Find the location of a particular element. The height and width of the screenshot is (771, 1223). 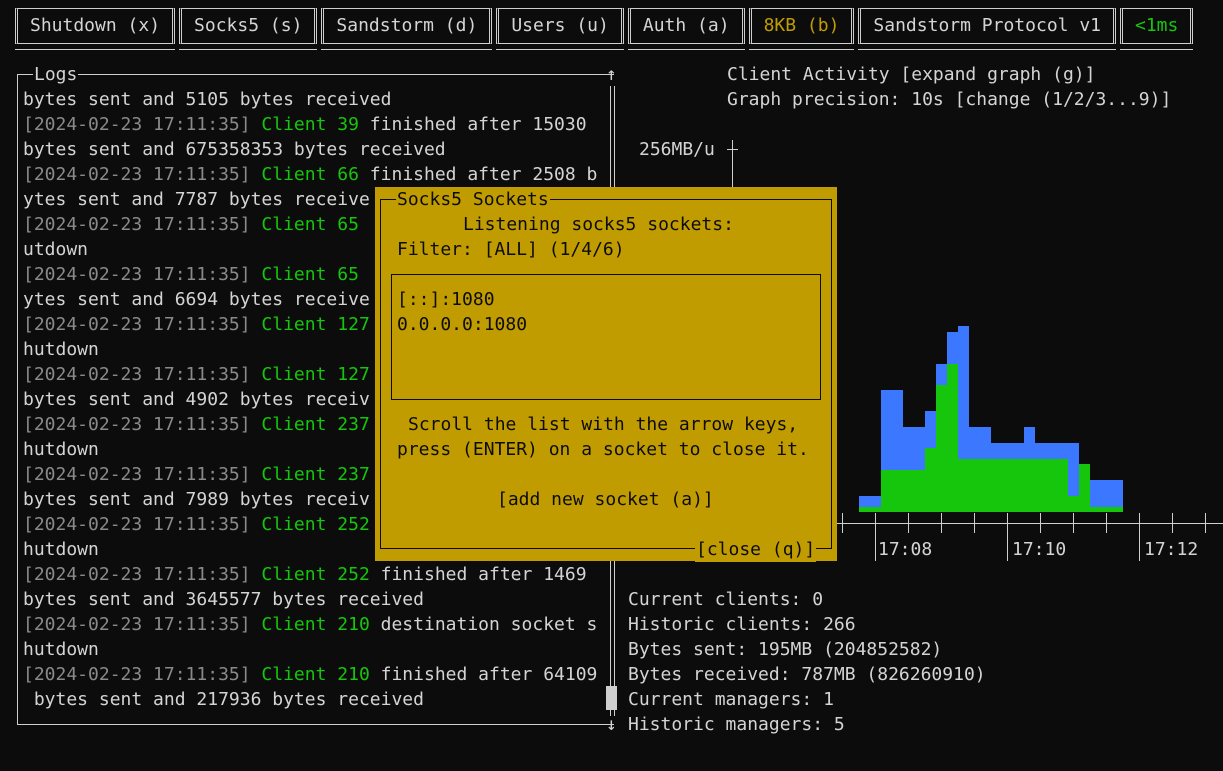

log-text: finished after 64109 is located at coordinates (483, 674).